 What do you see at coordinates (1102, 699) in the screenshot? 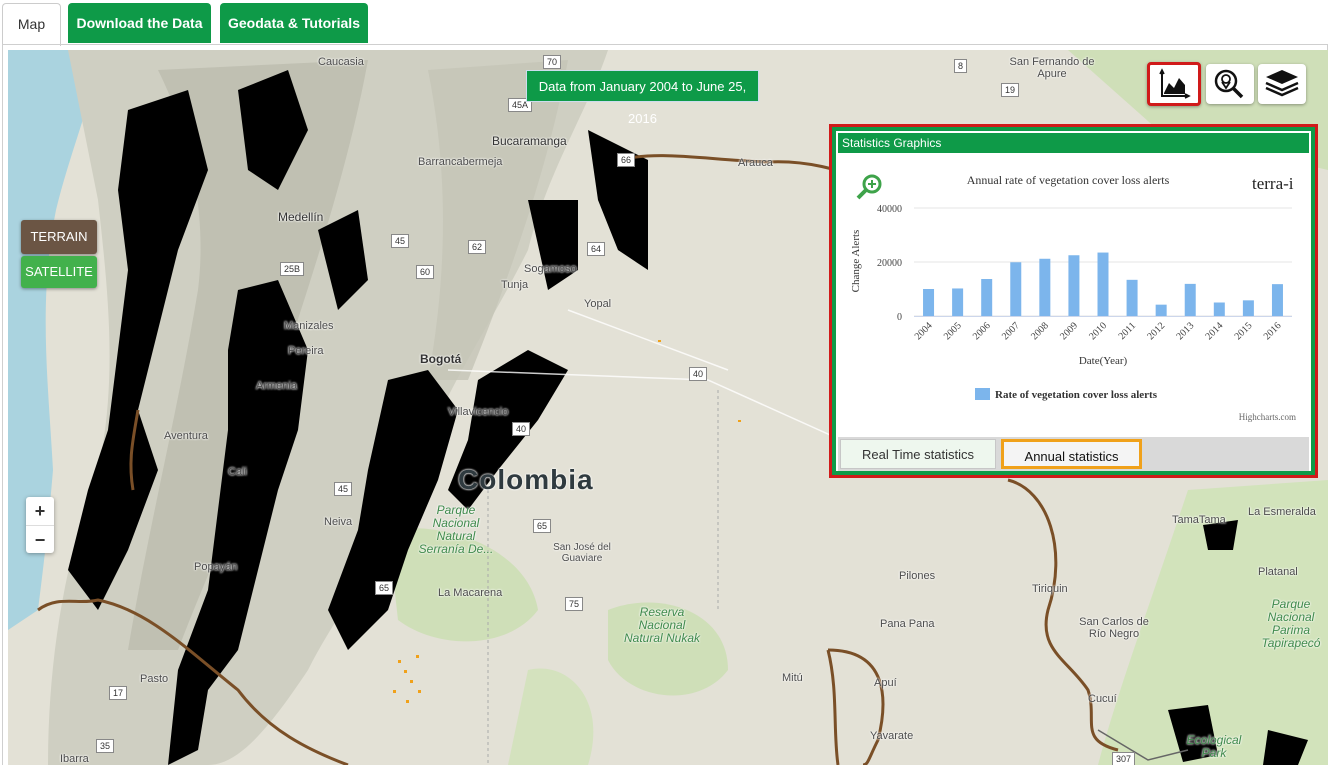
I see `map-label-city: Cucuí` at bounding box center [1102, 699].